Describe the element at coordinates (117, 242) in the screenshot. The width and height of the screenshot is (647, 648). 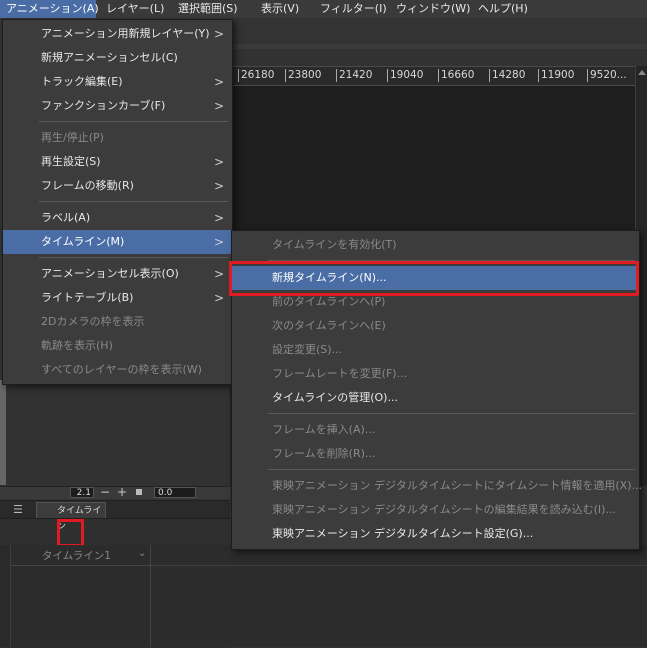
I see `menu-item-timeline: タイムライン(M) >` at that location.